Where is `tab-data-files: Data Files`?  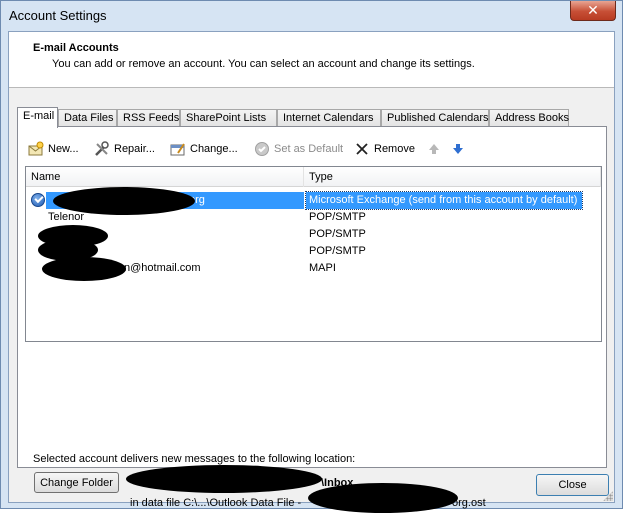
tab-data-files: Data Files is located at coordinates (87, 118).